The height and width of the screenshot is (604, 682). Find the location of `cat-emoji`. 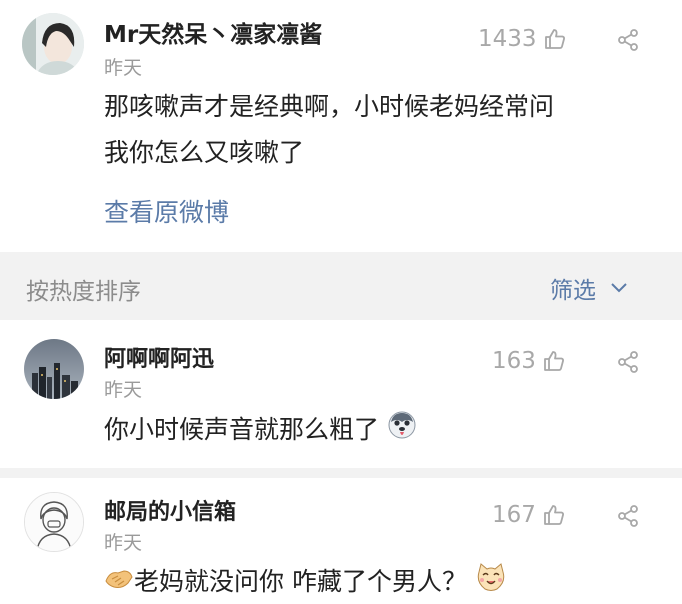

cat-emoji is located at coordinates (491, 583).